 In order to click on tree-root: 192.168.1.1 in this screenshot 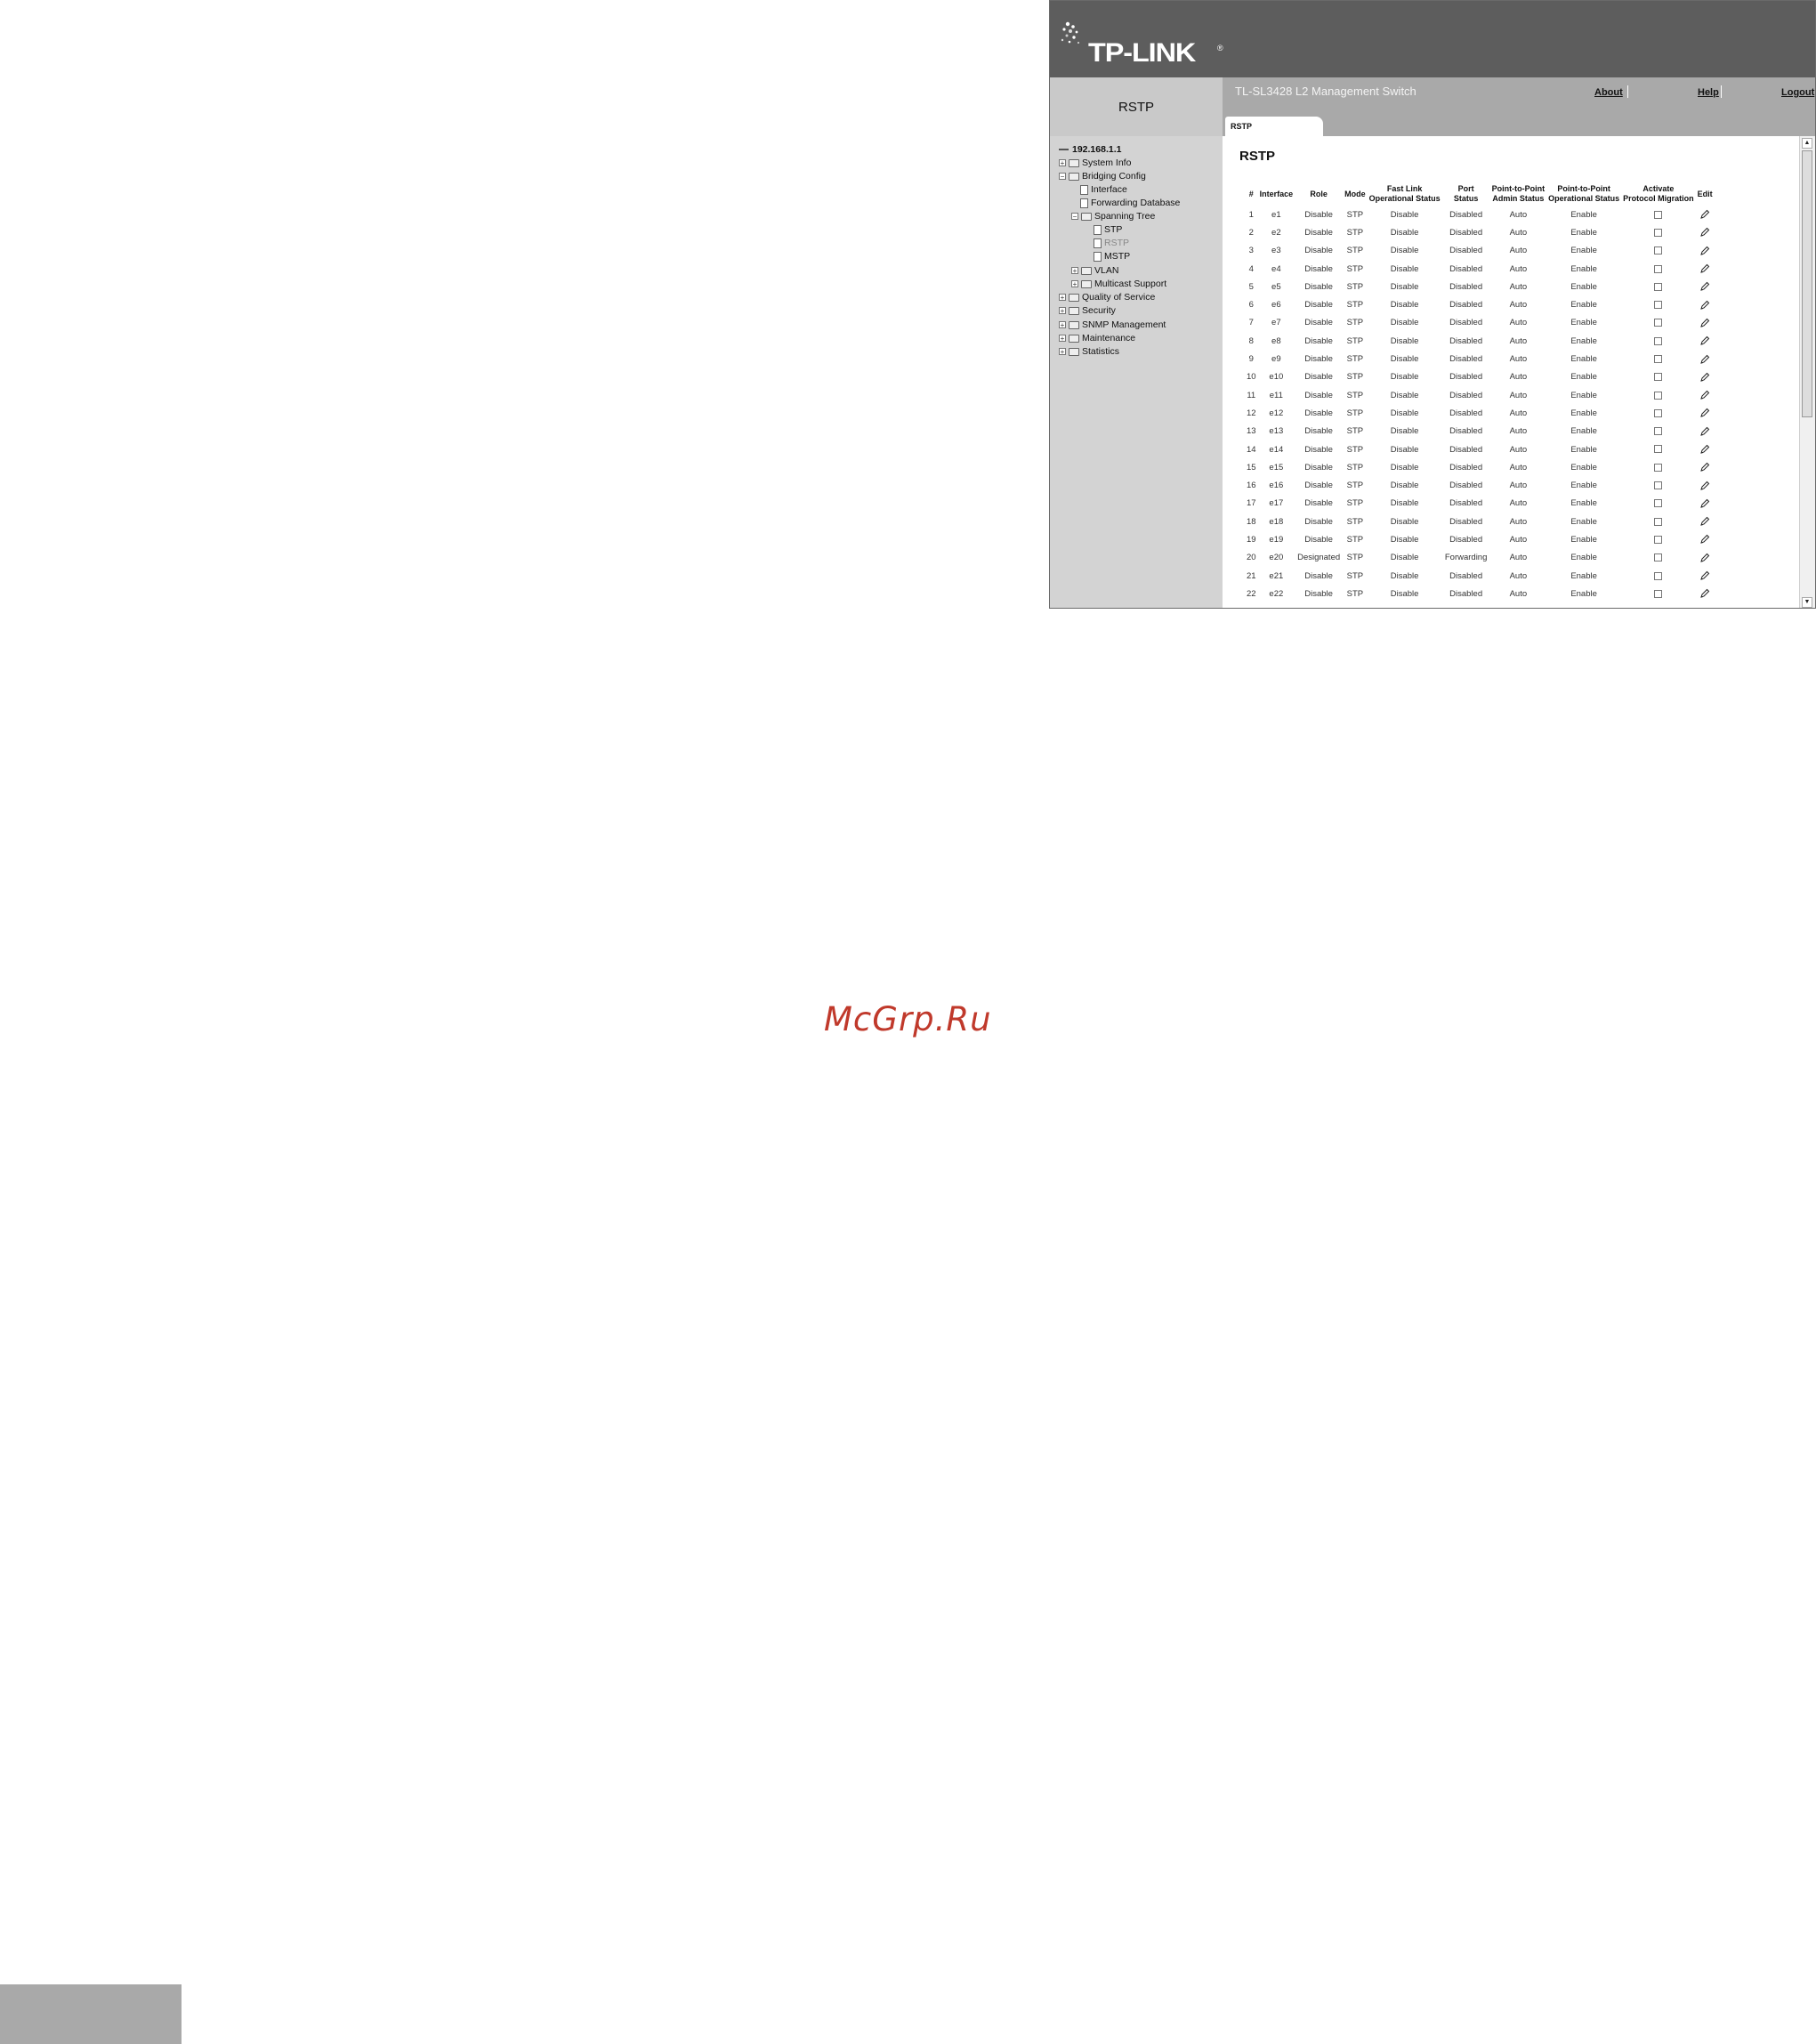, I will do `click(1090, 149)`.